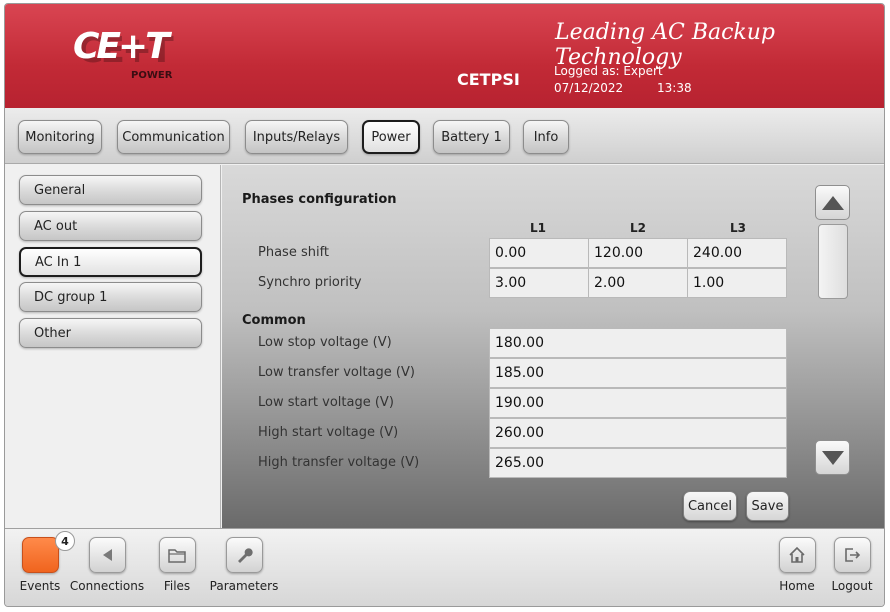  I want to click on sidebar-item-dc-group-1: DC group 1, so click(110, 297).